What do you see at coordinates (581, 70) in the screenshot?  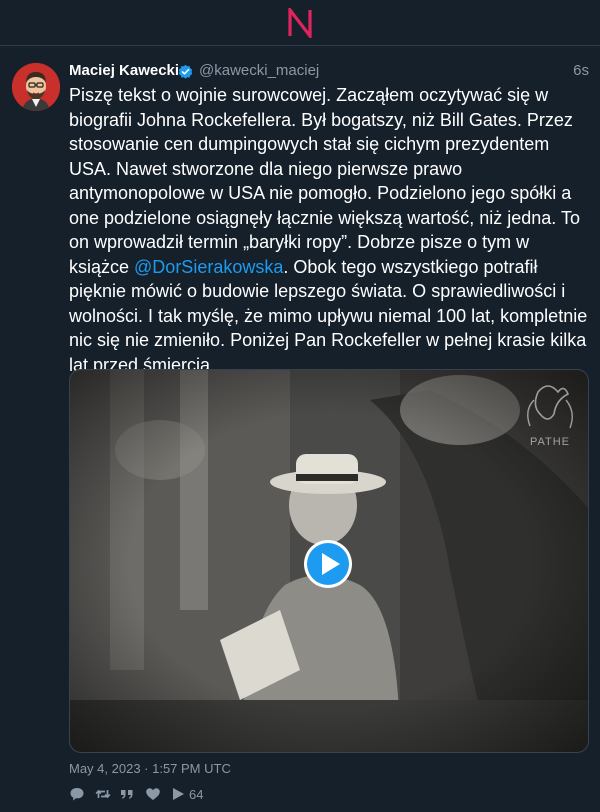 I see `tweet-time-ago: 6s` at bounding box center [581, 70].